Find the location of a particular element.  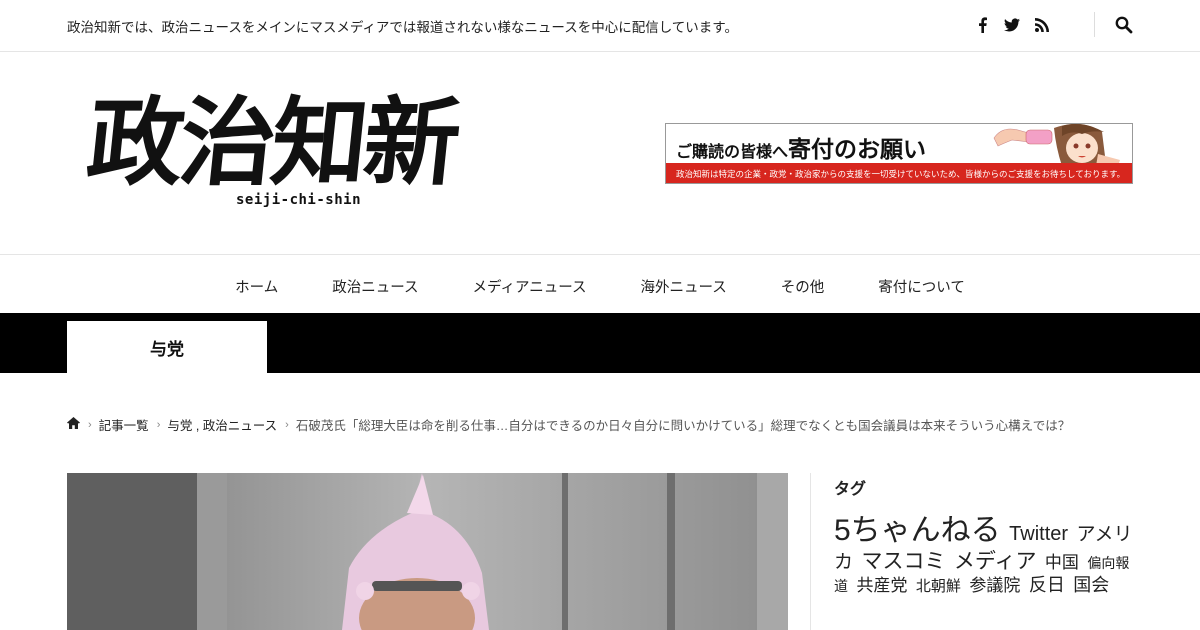

main-nav: ホーム 政治ニュース メディアニュース 海外ニュース その他 寄付について is located at coordinates (600, 284).